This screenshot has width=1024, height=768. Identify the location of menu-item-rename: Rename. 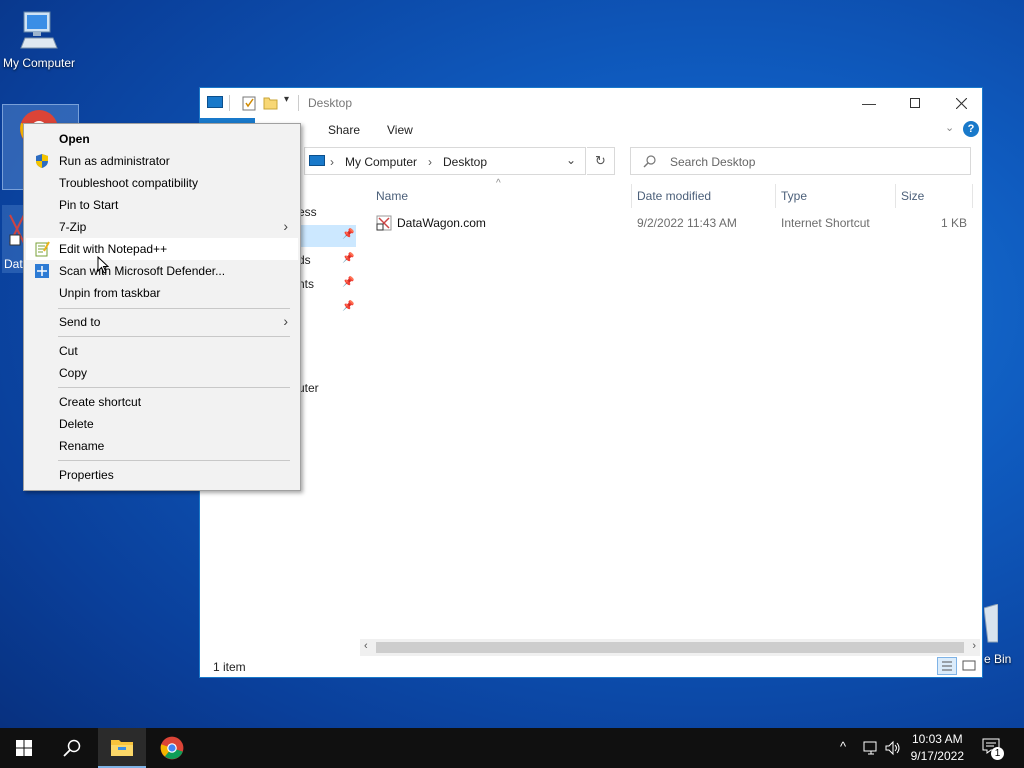
(162, 446).